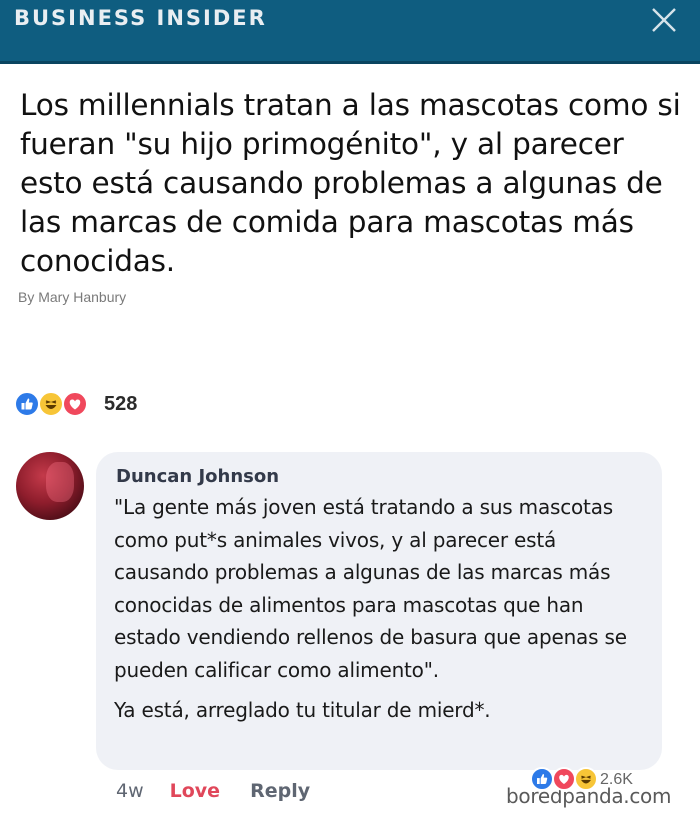 Image resolution: width=700 pixels, height=820 pixels. I want to click on article-byline: By Mary Hanbury, so click(72, 297).